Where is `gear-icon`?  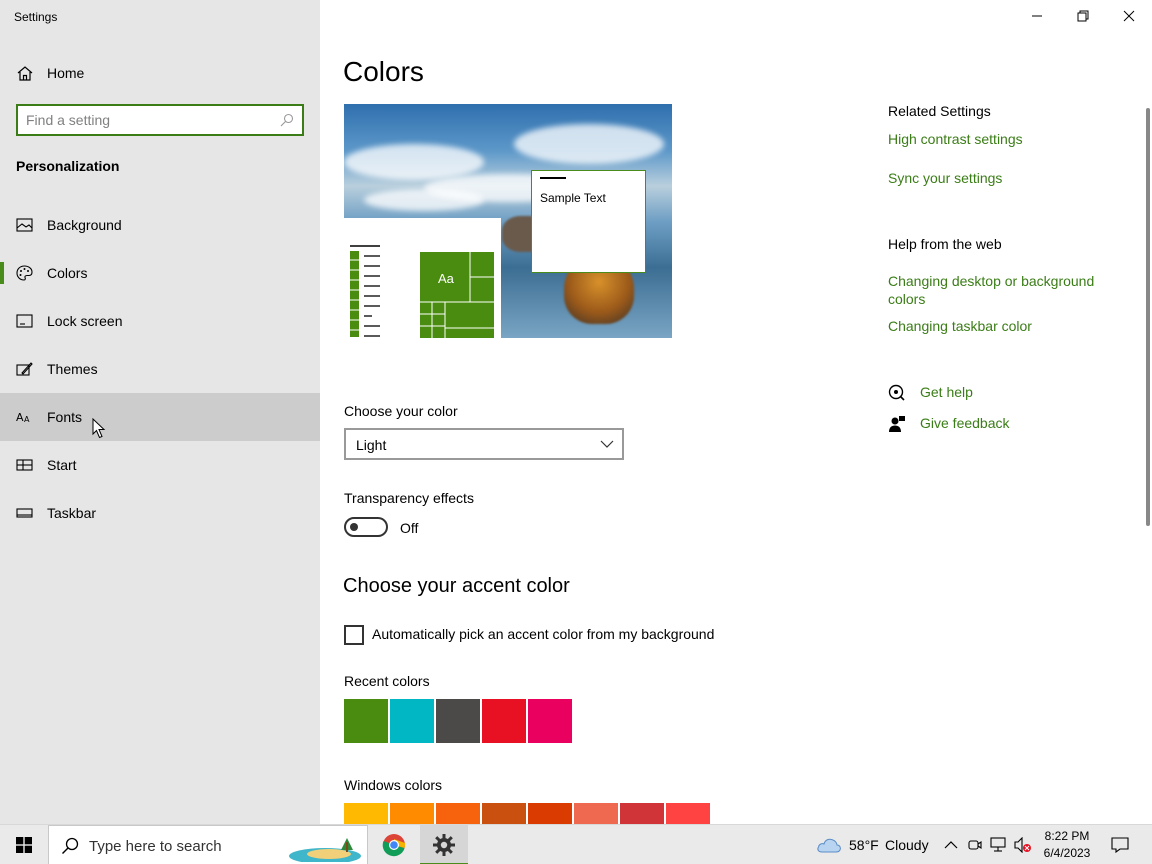
gear-icon is located at coordinates (444, 845).